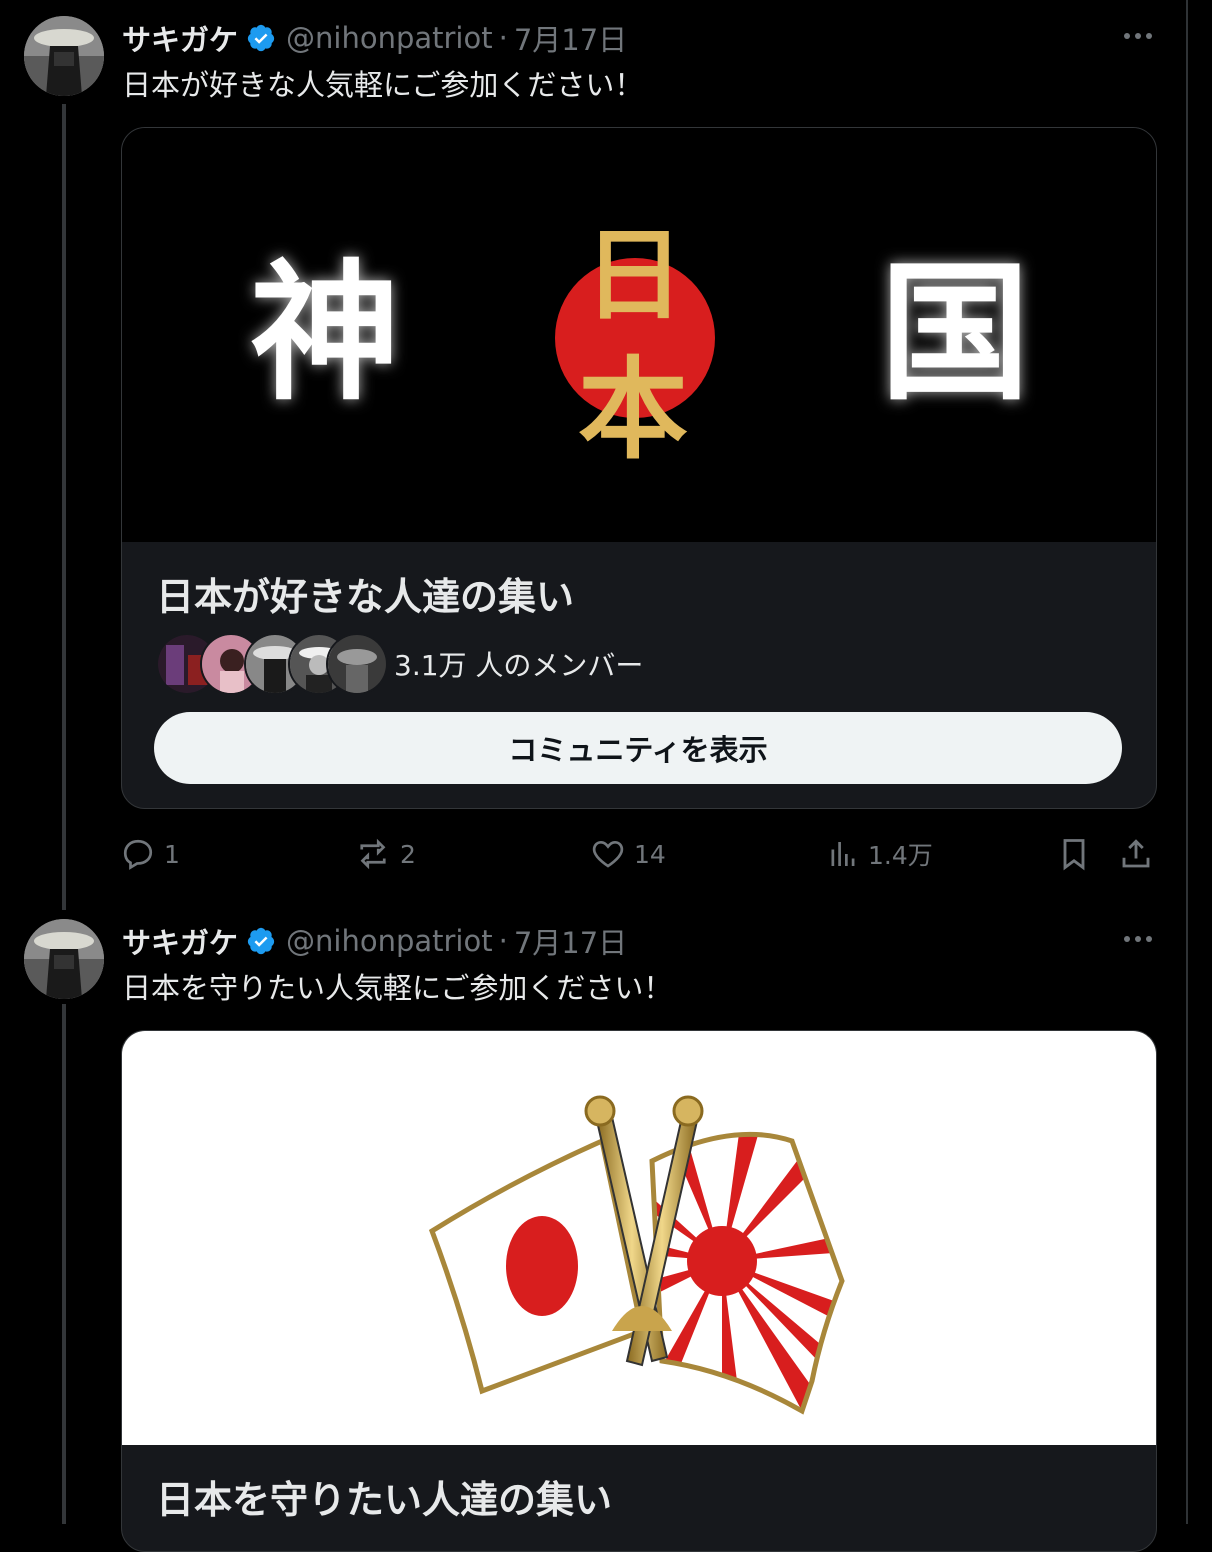 The image size is (1212, 1552). I want to click on banner-char-left: 神, so click(325, 333).